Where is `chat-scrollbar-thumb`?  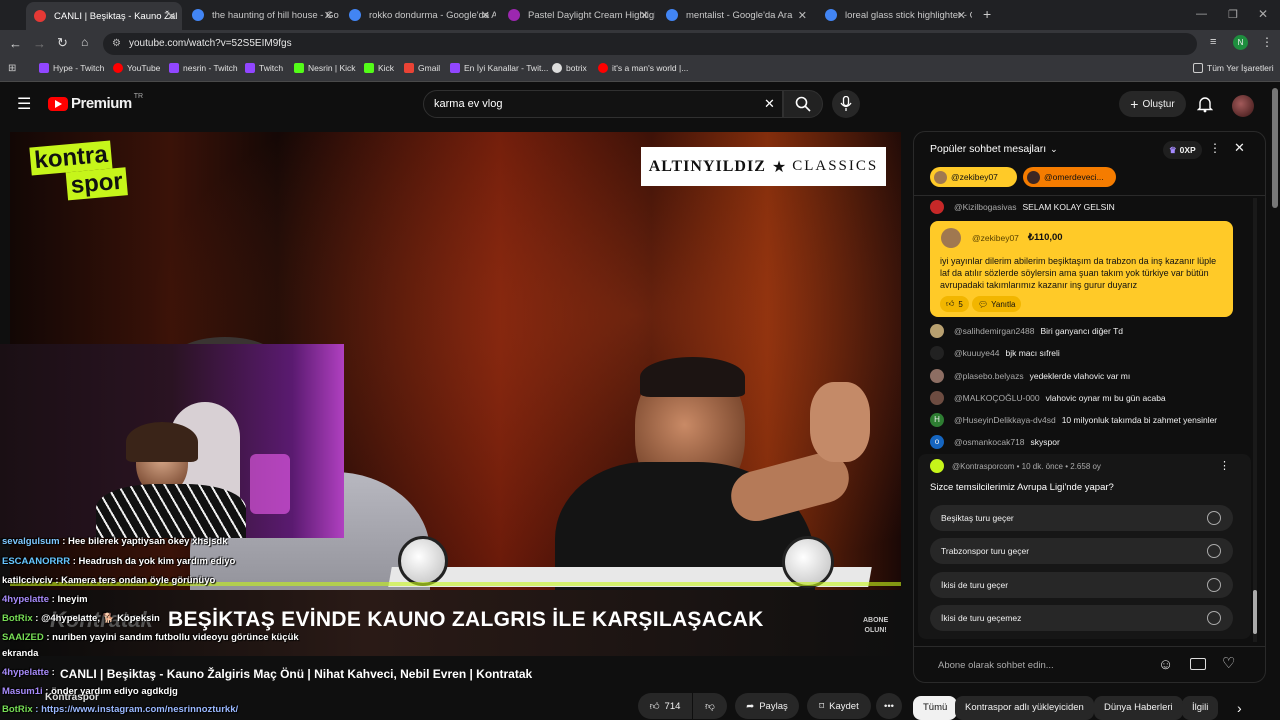 chat-scrollbar-thumb is located at coordinates (1255, 612).